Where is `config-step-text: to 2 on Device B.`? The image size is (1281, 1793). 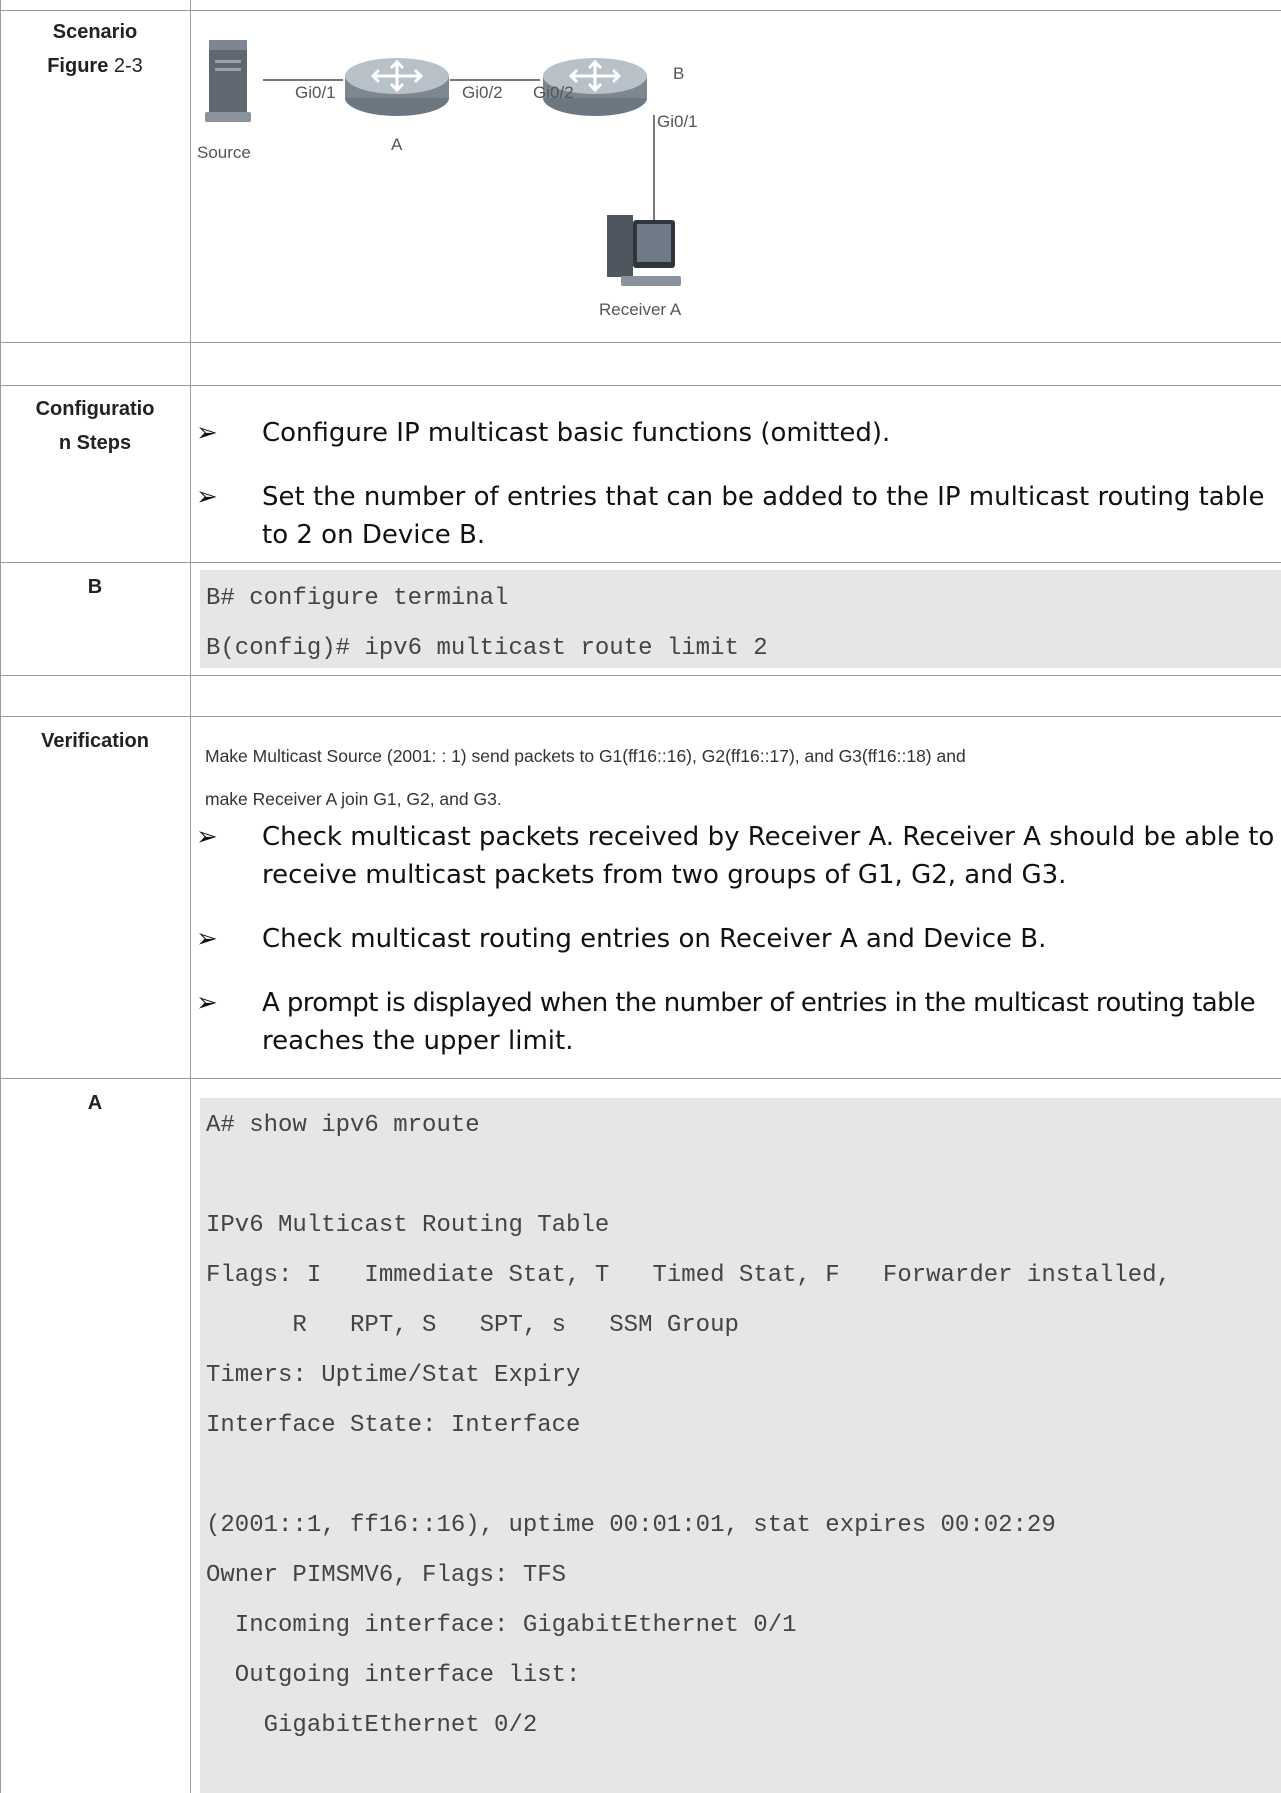
config-step-text: to 2 on Device B. is located at coordinates (374, 535).